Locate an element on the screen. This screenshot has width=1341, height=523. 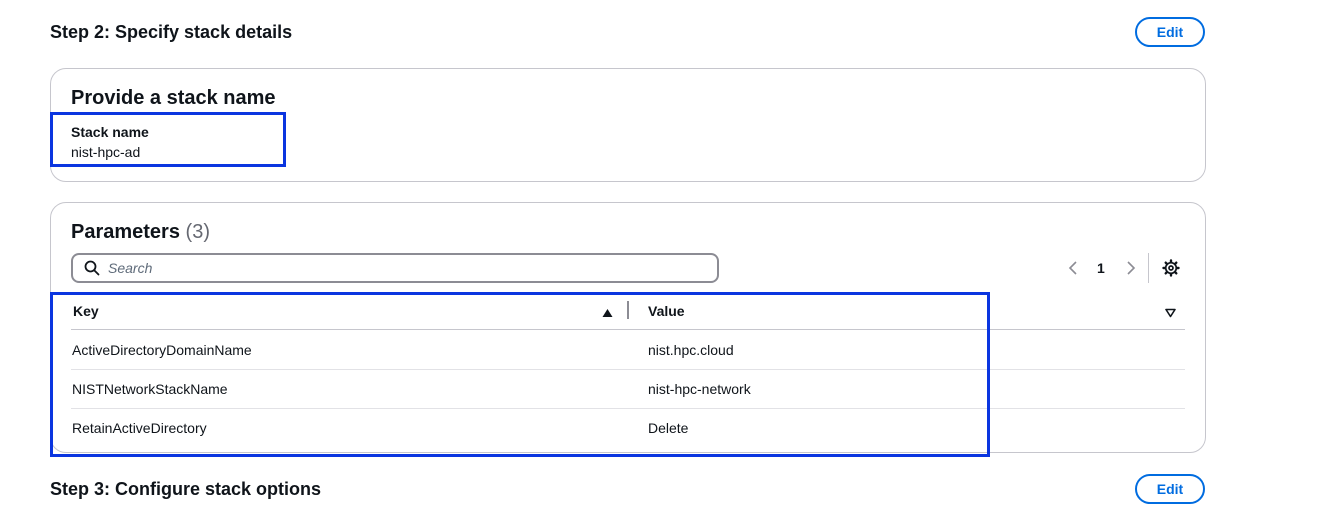
parameters-search is located at coordinates (395, 268).